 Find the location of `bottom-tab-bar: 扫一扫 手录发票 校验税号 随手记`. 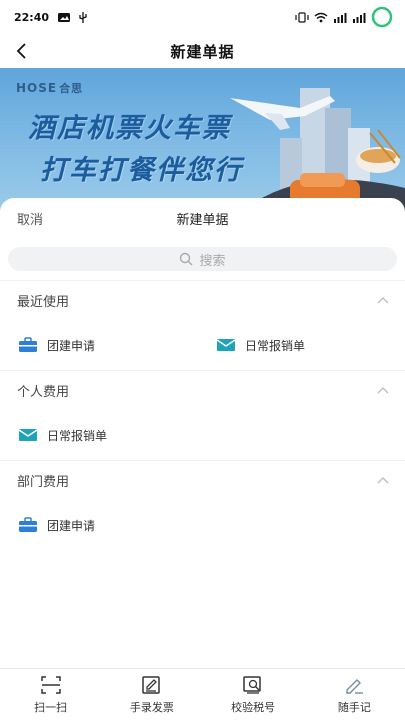

bottom-tab-bar: 扫一扫 手录发票 校验税号 随手记 is located at coordinates (202, 694).